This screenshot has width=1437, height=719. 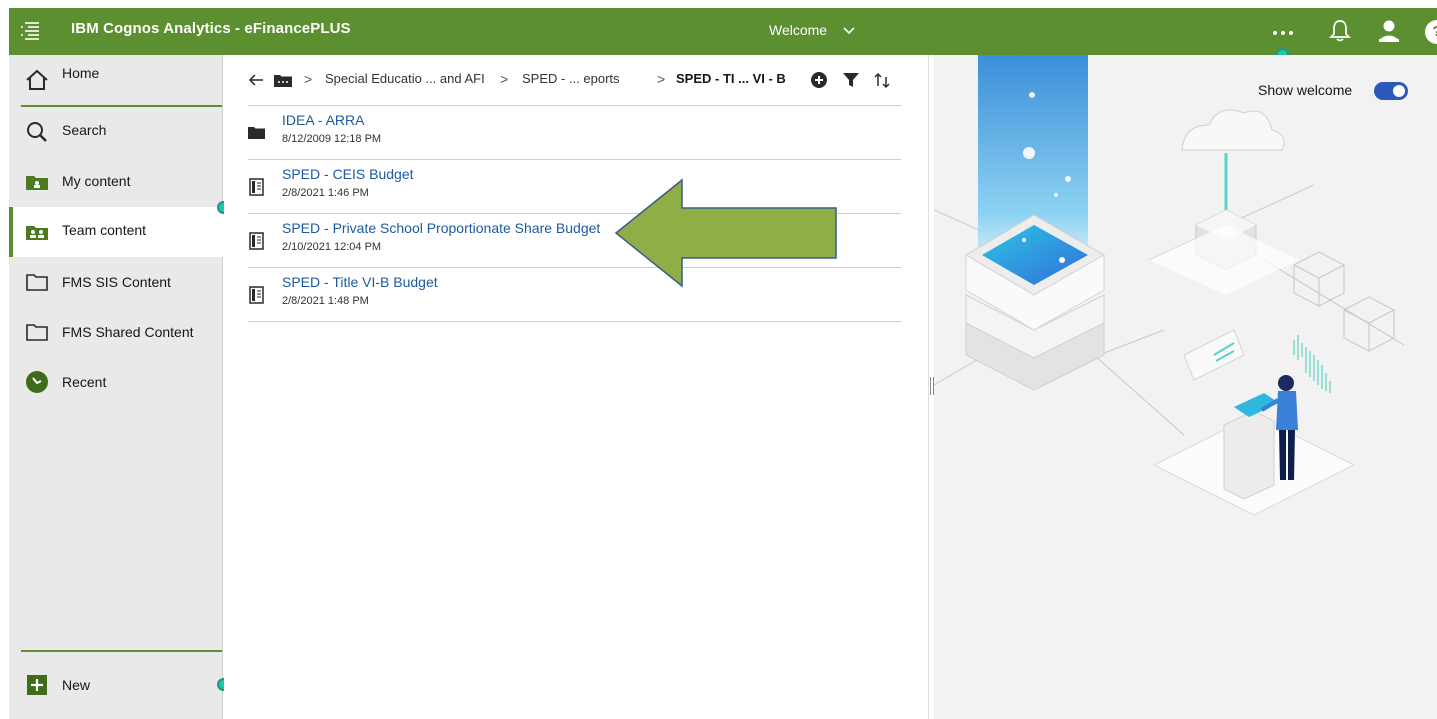 I want to click on nav-item-label: FMS SIS Content, so click(x=116, y=282).